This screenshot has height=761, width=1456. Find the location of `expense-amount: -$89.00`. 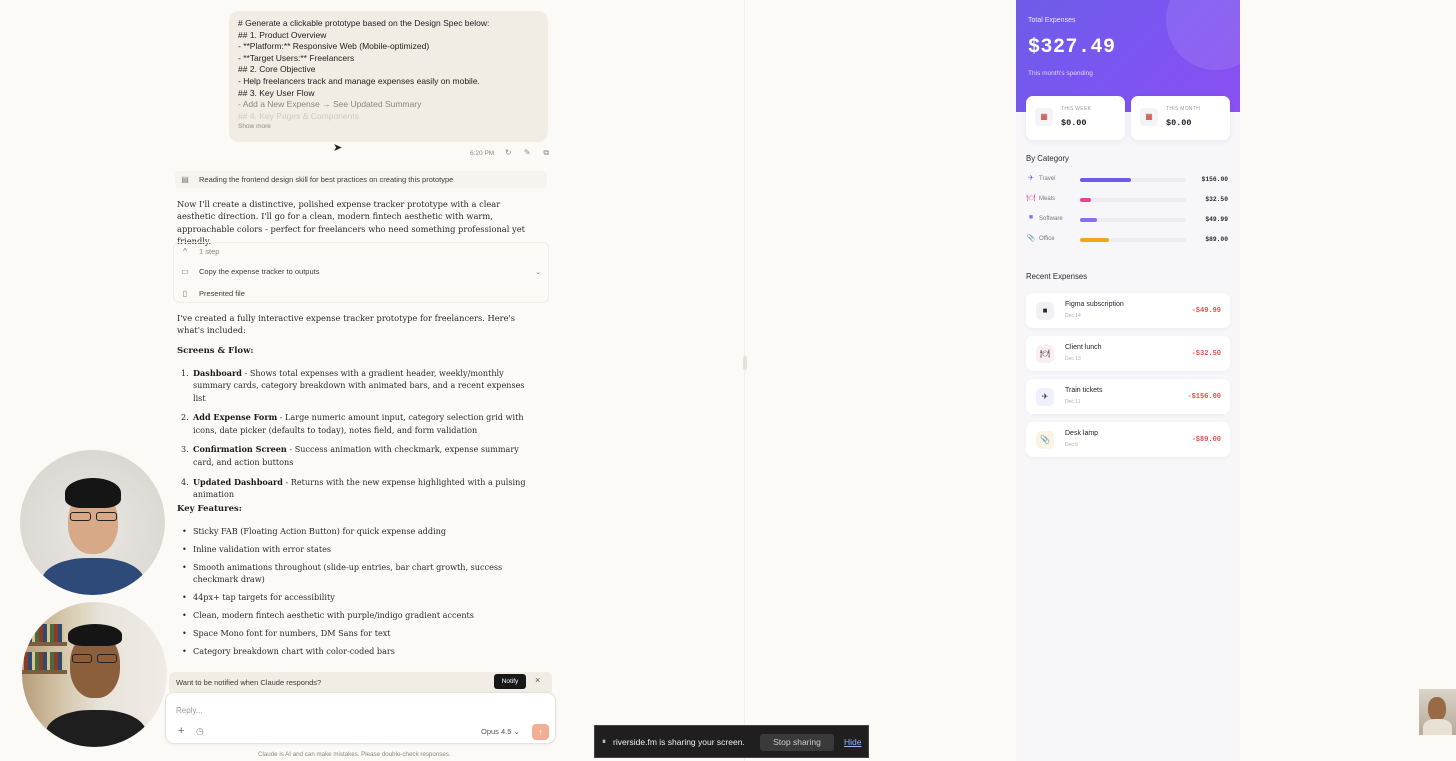

expense-amount: -$89.00 is located at coordinates (1206, 440).